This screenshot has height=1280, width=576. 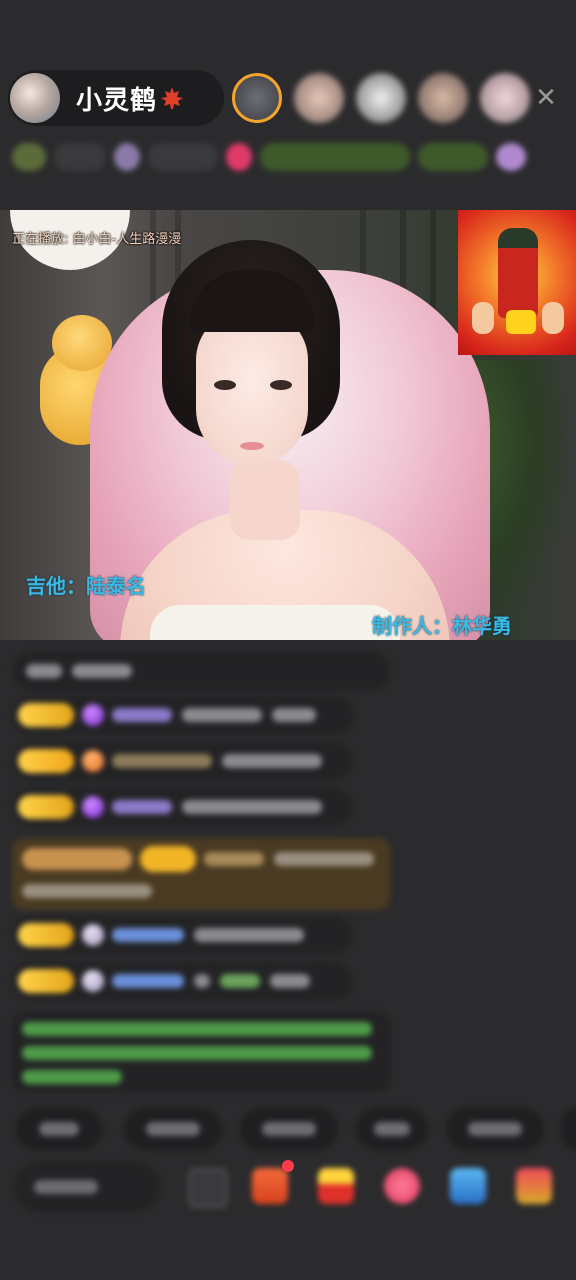 I want to click on maple-leaf-icon, so click(x=172, y=98).